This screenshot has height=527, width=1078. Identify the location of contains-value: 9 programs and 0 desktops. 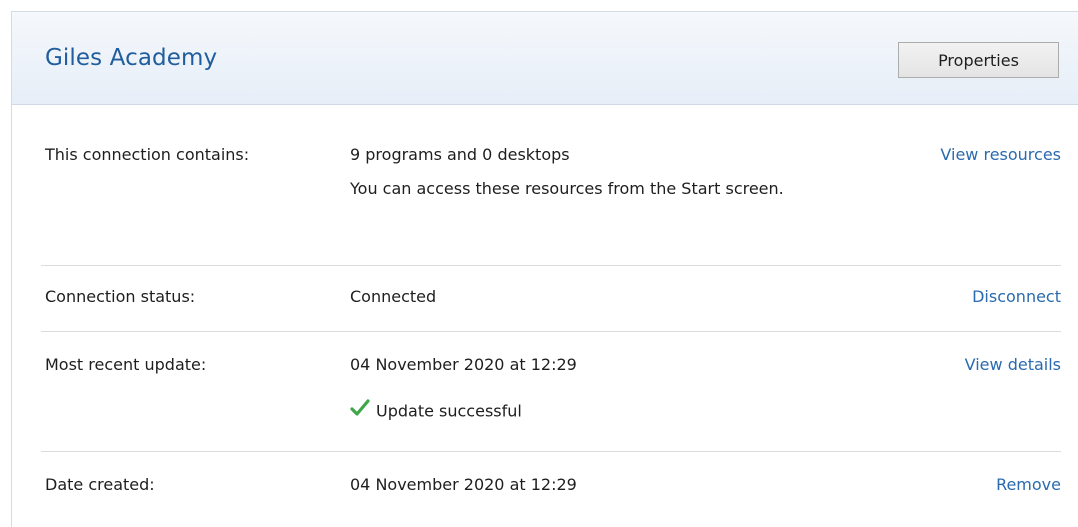
(460, 154).